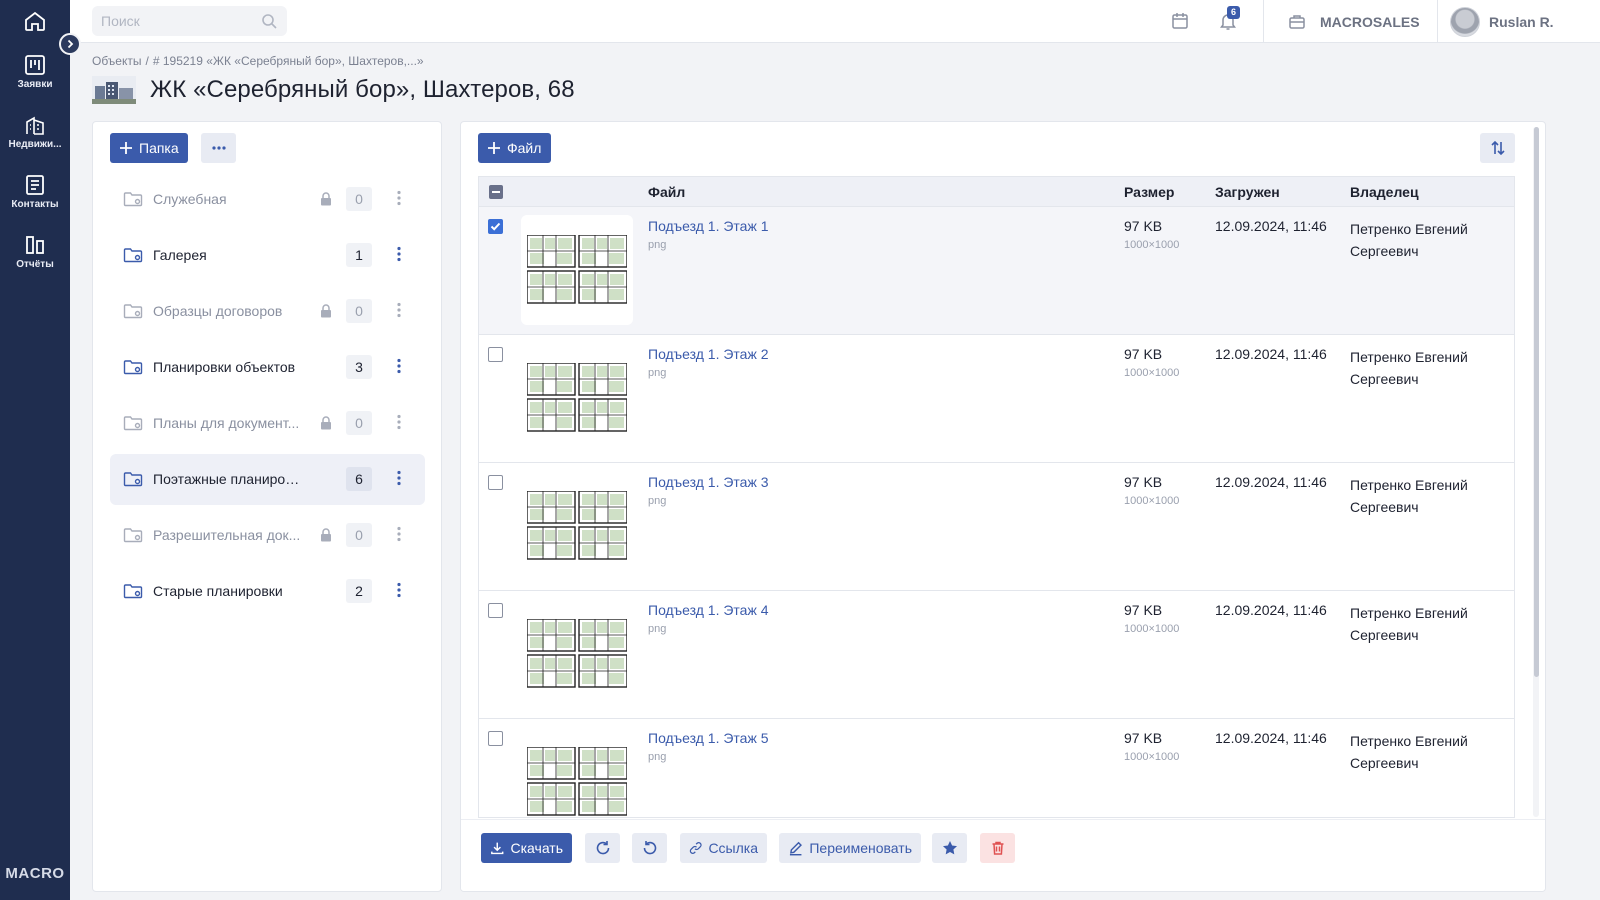  I want to click on nav-item-reports: Отчёты, so click(35, 252).